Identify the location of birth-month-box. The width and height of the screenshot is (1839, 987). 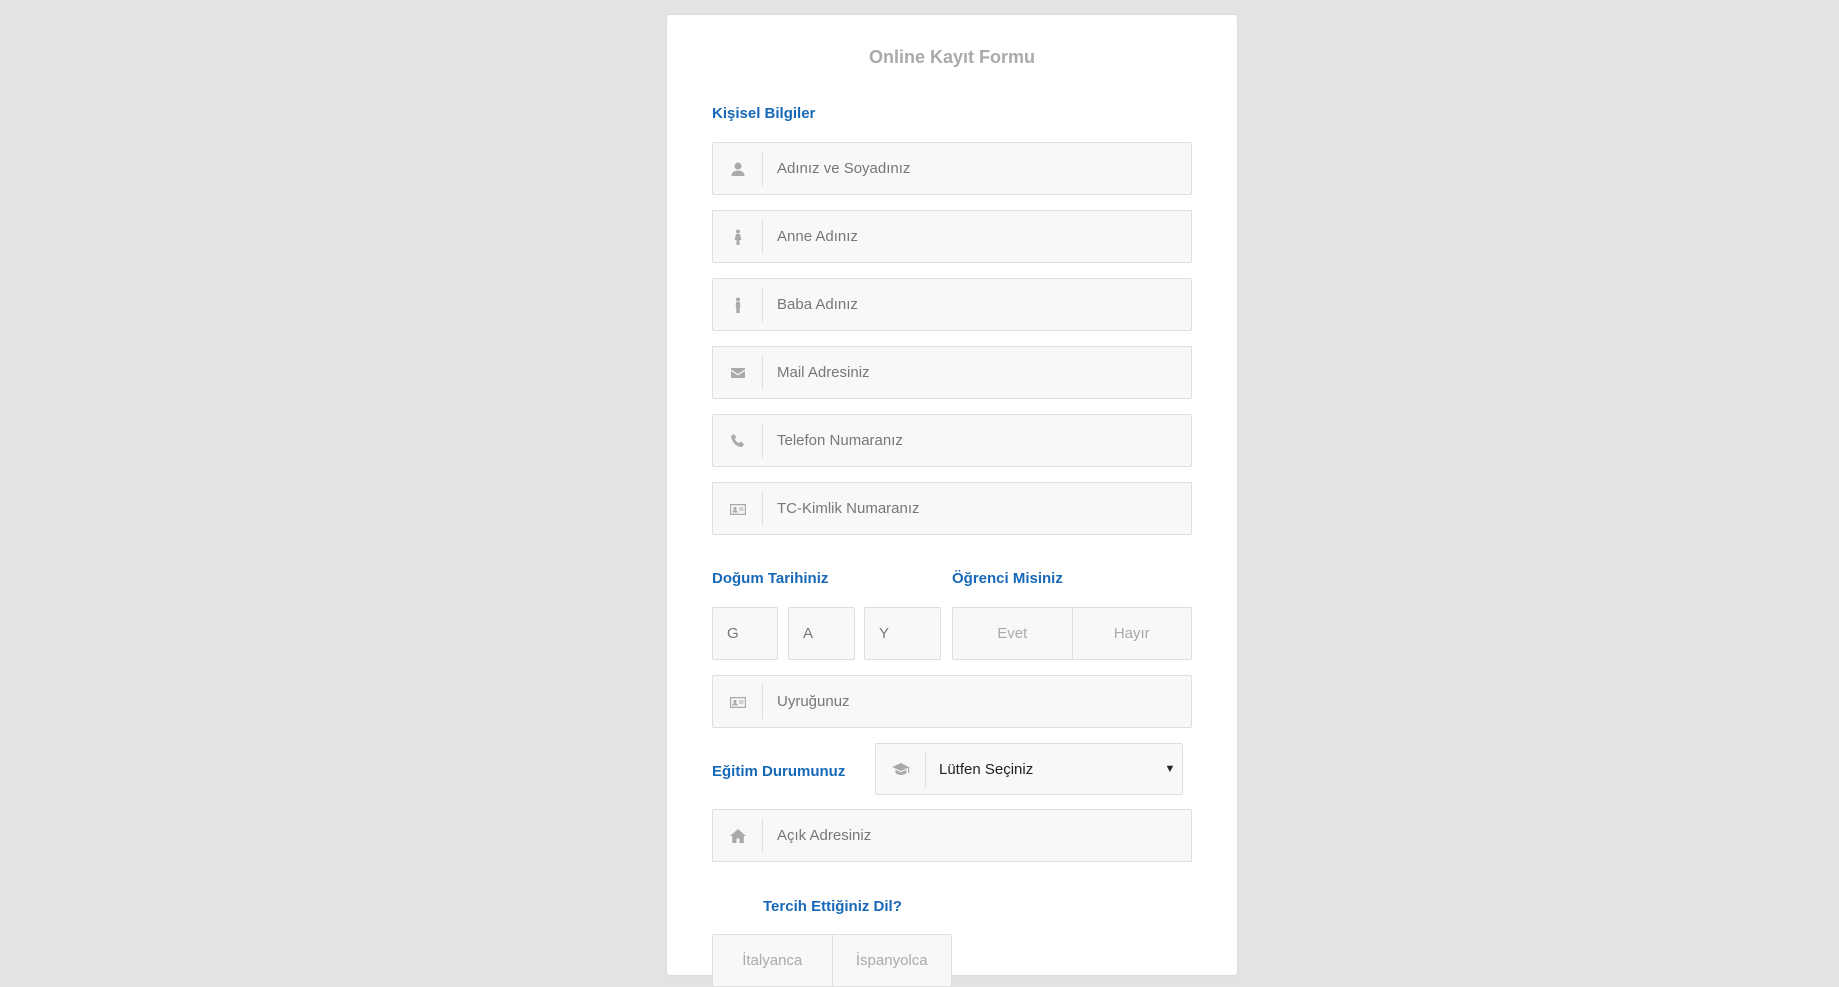
(821, 633).